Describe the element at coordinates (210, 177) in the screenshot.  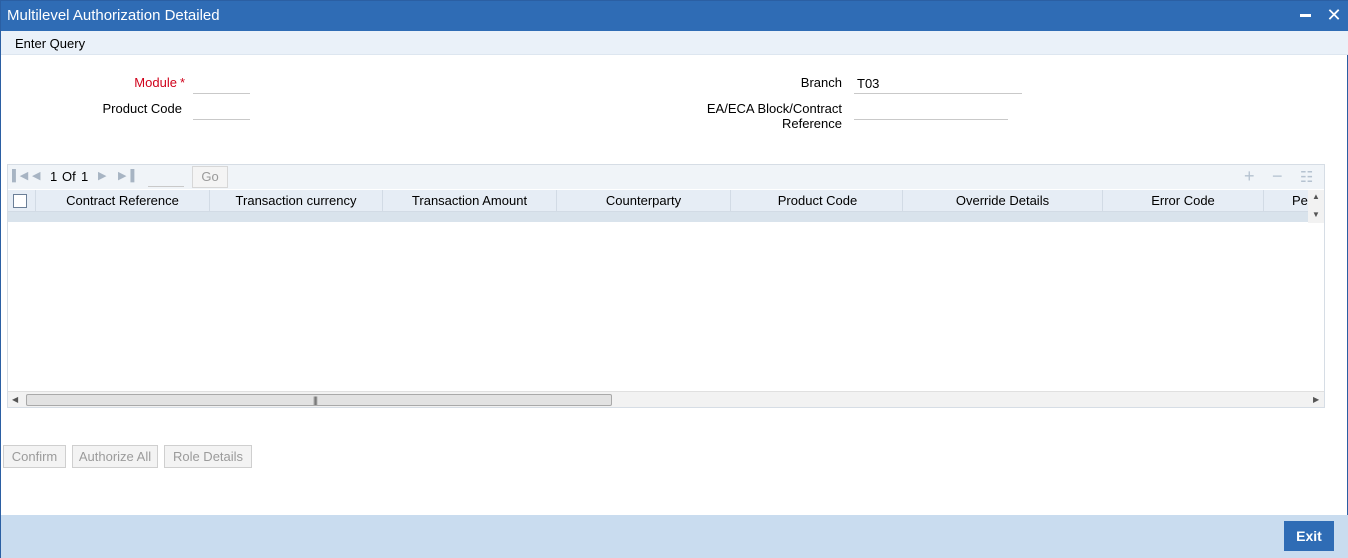
I see `go-button: Go` at that location.